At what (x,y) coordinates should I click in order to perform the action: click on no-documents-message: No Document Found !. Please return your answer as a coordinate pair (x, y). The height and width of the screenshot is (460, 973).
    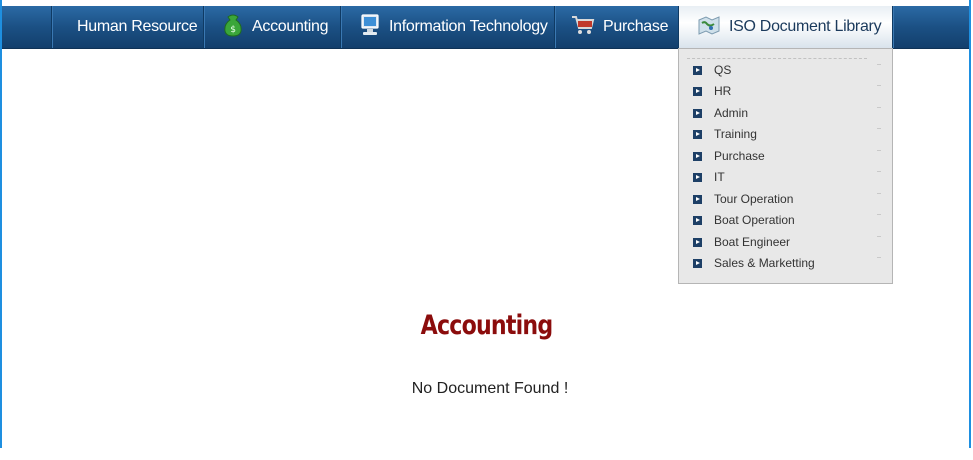
    Looking at the image, I should click on (490, 388).